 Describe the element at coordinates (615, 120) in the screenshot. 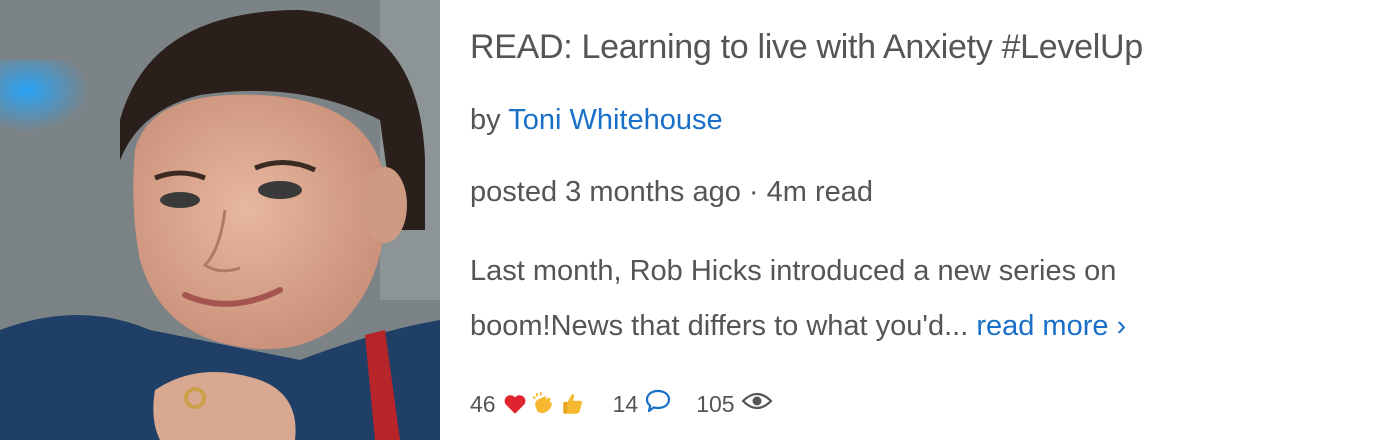

I see `author-link: Toni Whitehouse` at that location.